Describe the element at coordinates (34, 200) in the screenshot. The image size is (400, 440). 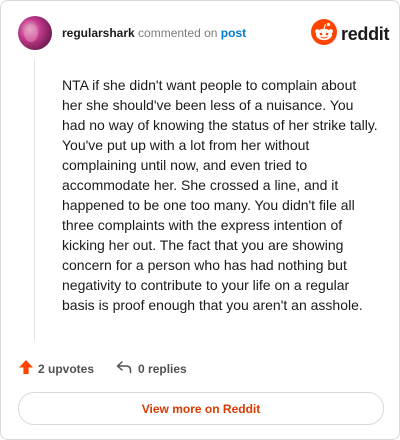
I see `thread-line` at that location.